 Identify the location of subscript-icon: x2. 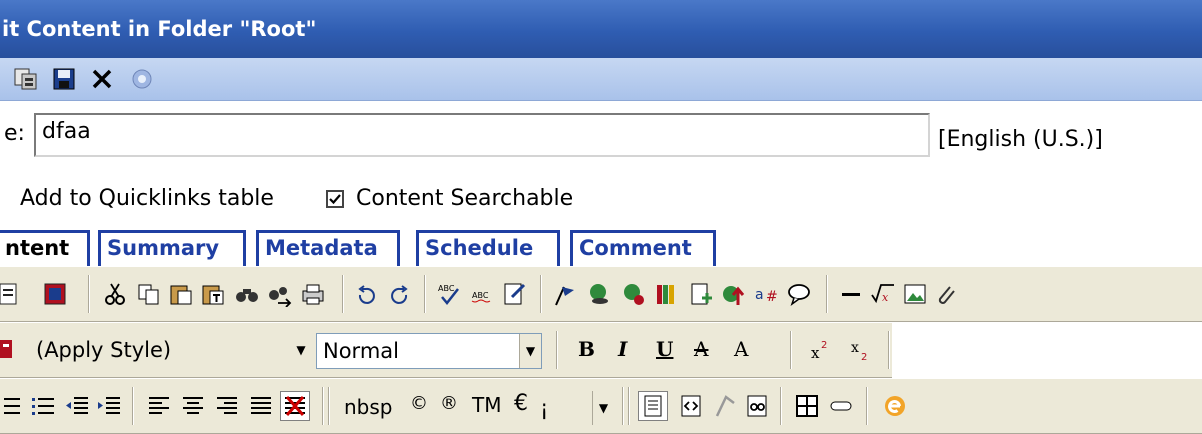
(861, 350).